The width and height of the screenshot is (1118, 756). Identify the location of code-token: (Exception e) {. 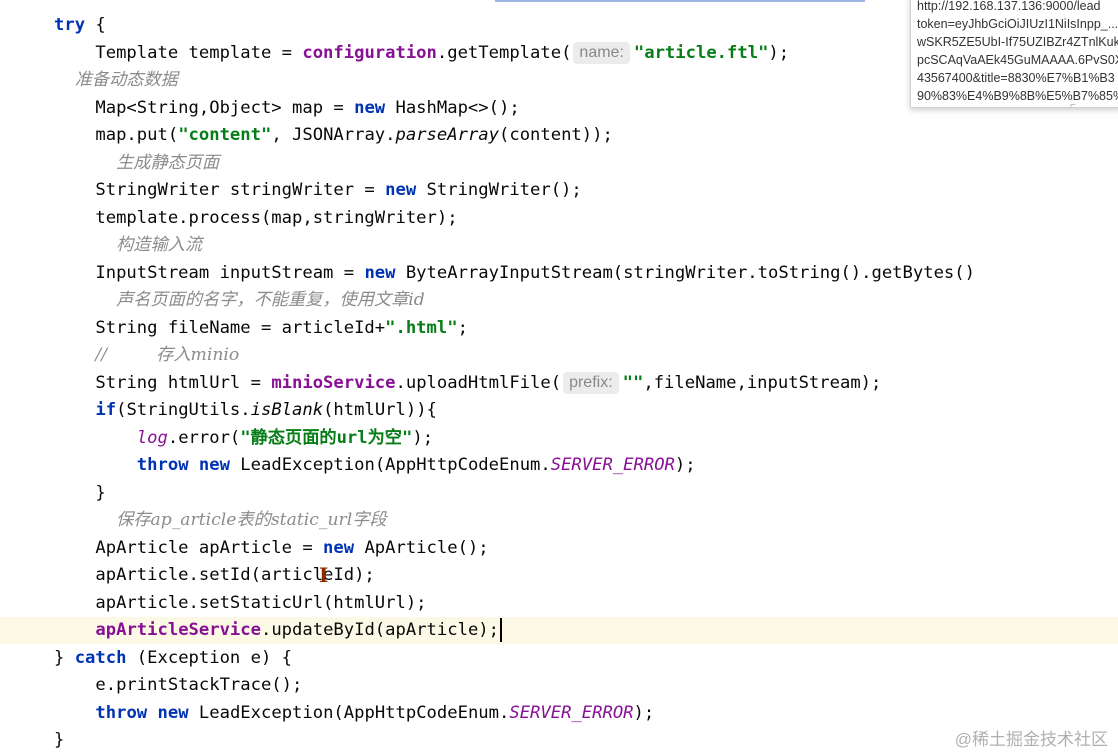
(209, 657).